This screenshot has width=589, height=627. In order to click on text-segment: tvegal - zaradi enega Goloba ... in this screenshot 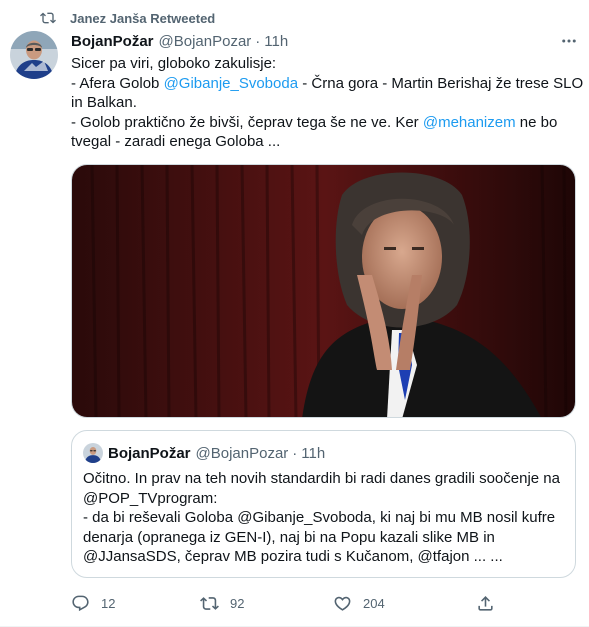, I will do `click(176, 141)`.